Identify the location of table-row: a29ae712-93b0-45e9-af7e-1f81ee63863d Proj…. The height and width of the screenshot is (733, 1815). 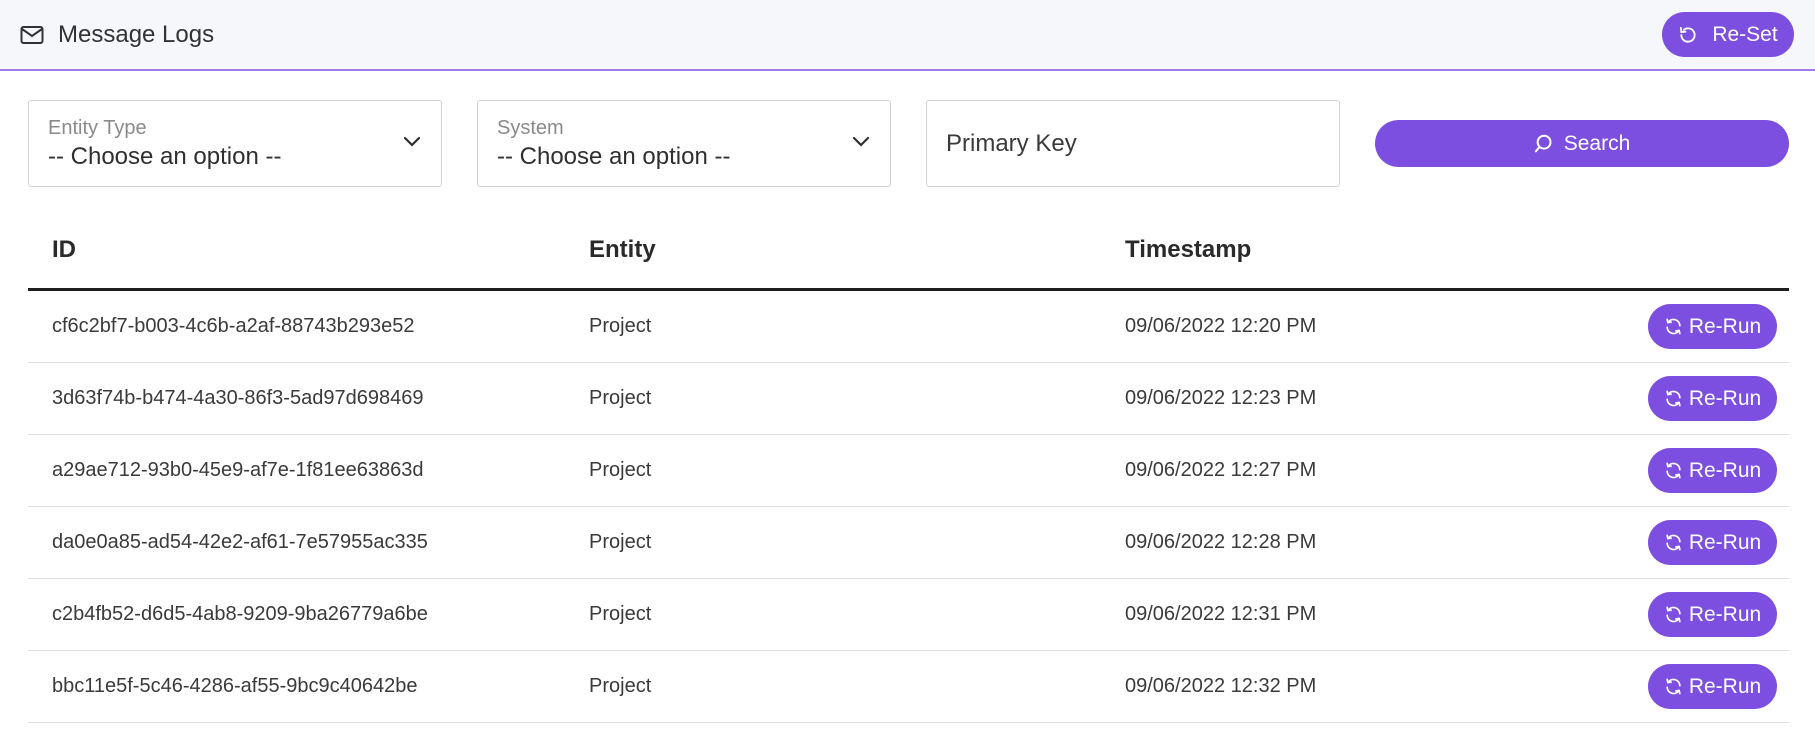
(908, 471).